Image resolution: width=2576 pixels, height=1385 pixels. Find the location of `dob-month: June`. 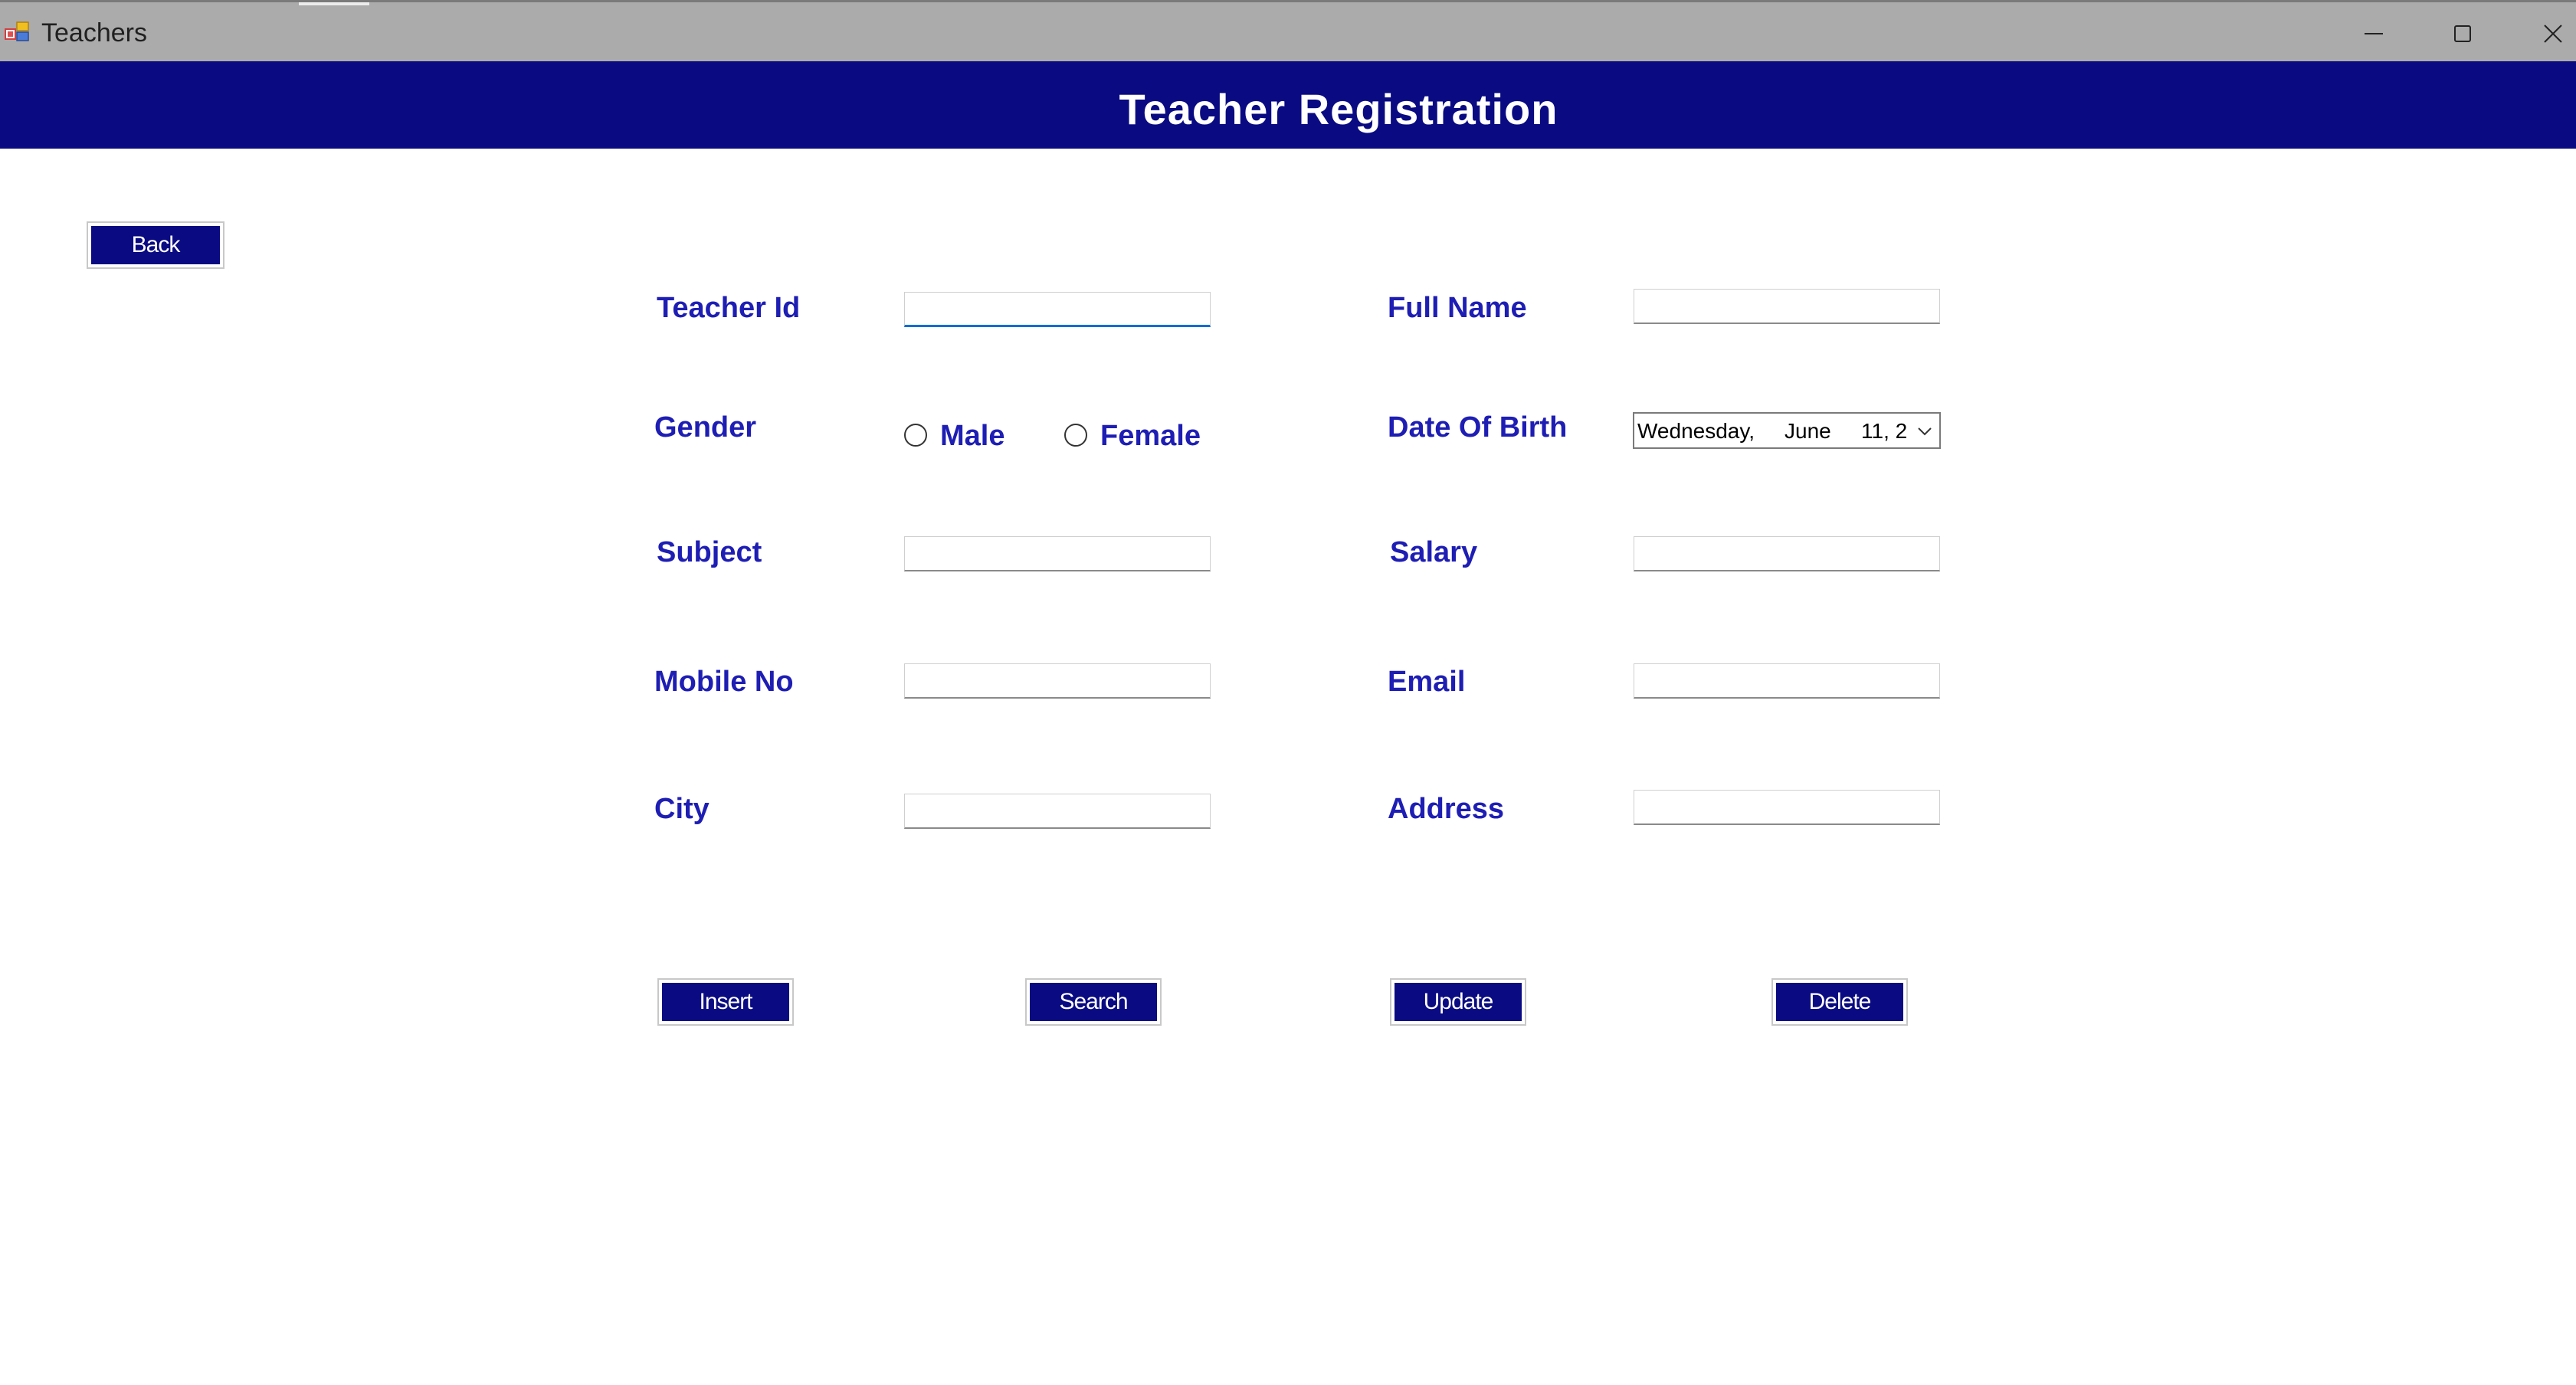

dob-month: June is located at coordinates (1808, 431).